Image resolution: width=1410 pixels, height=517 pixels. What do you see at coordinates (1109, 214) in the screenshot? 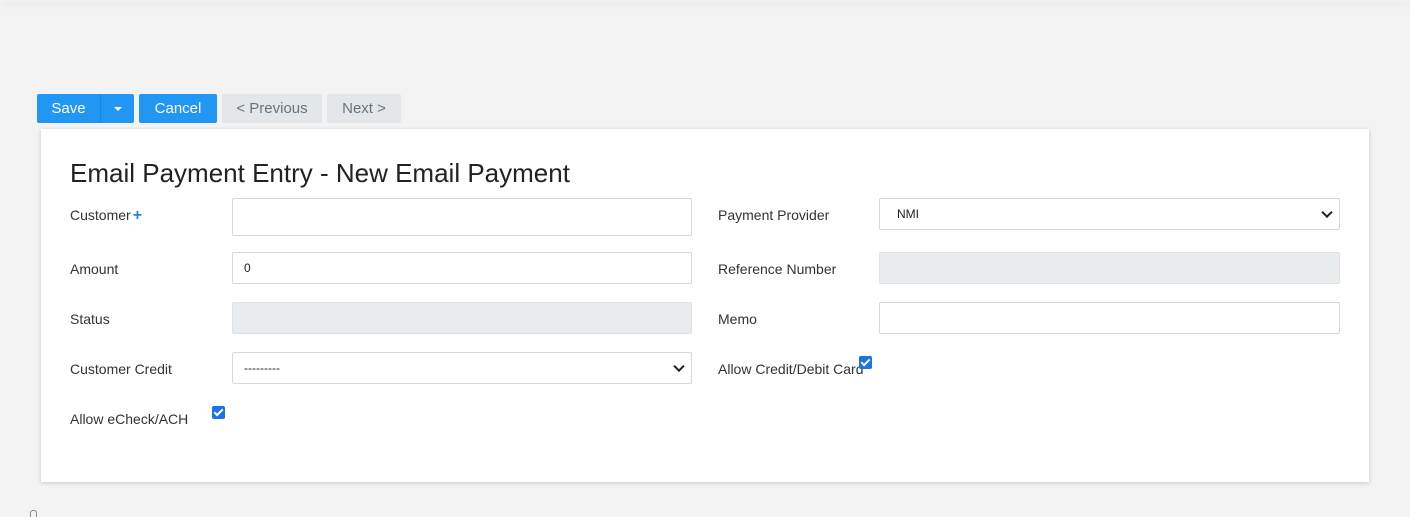
I see `payment-provider-select: NMI` at bounding box center [1109, 214].